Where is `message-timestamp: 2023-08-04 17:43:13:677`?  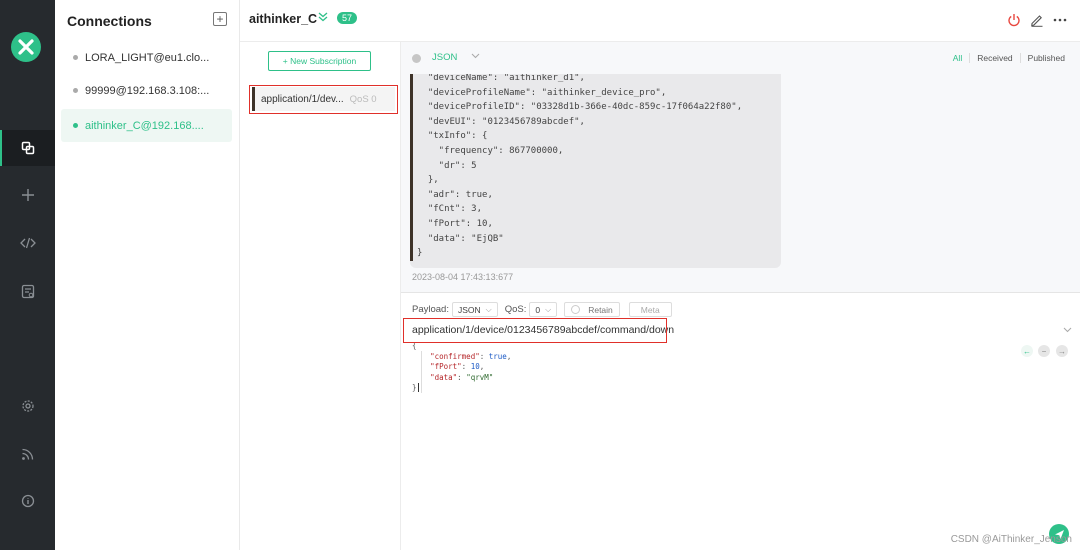 message-timestamp: 2023-08-04 17:43:13:677 is located at coordinates (463, 277).